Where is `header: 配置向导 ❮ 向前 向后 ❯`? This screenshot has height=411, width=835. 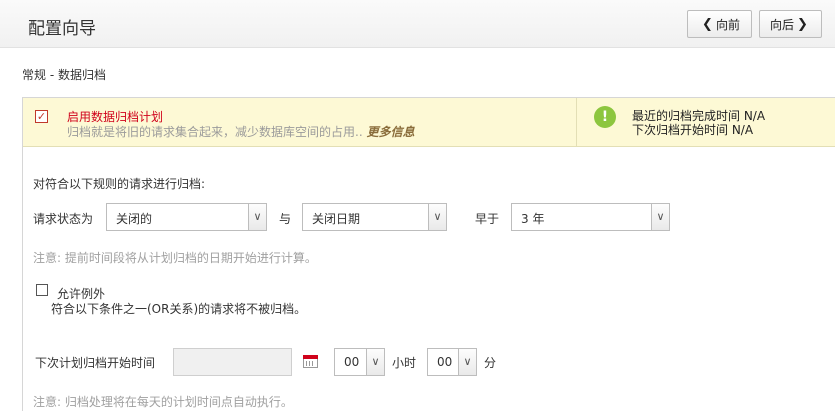
header: 配置向导 ❮ 向前 向后 ❯ is located at coordinates (417, 24).